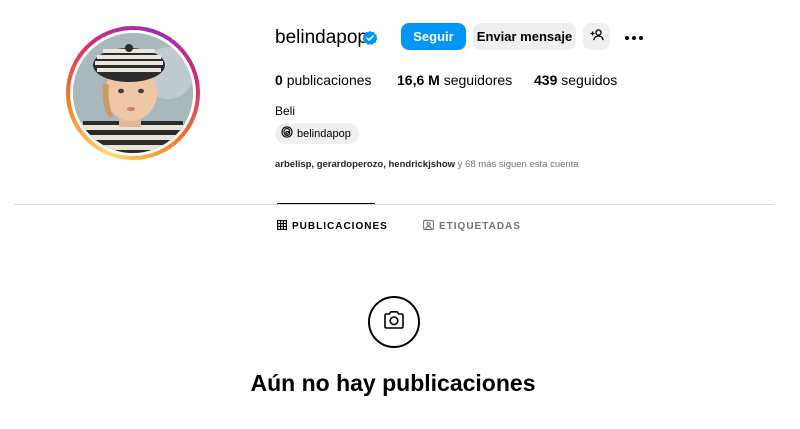  What do you see at coordinates (546, 80) in the screenshot?
I see `following-count-value: 439` at bounding box center [546, 80].